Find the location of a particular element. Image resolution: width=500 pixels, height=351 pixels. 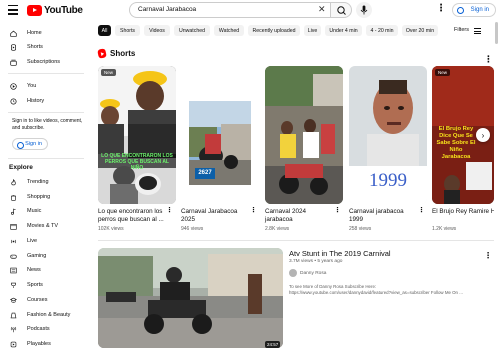

top-bar: YouTube Carnaval Jarabacoa ✕ ⋮ Sign in is located at coordinates (250, 11).